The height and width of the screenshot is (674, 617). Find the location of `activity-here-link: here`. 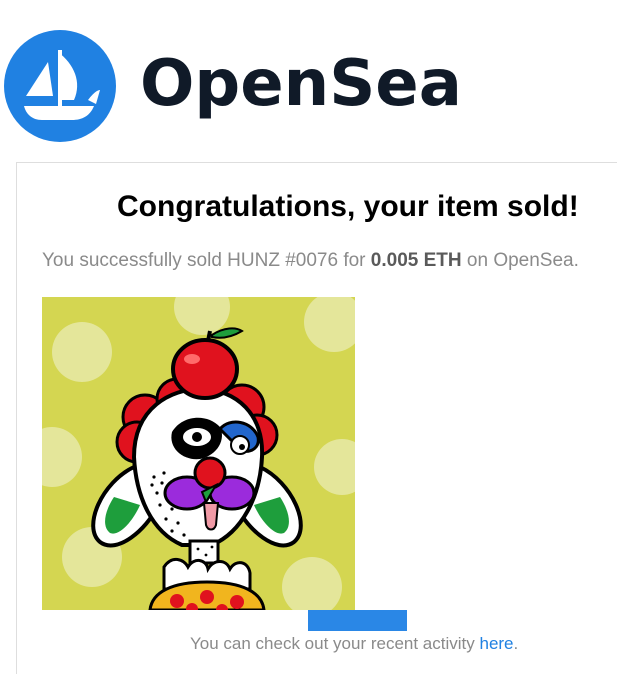

activity-here-link: here is located at coordinates (496, 643).